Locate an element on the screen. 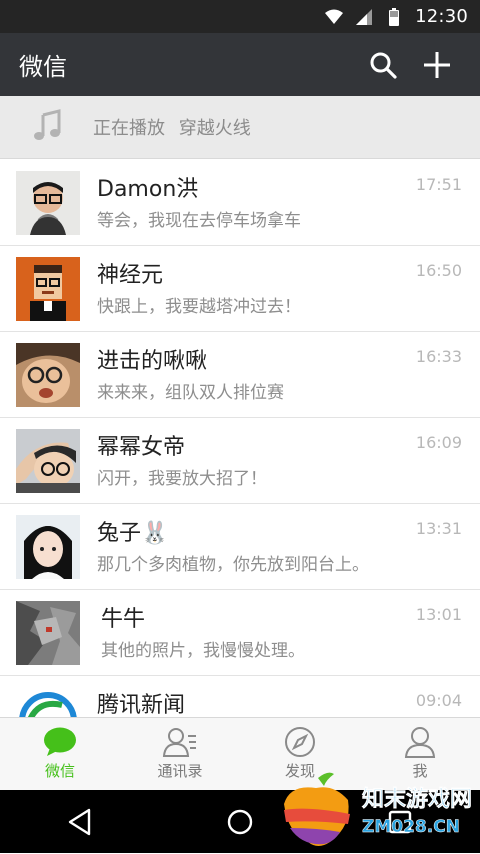 The width and height of the screenshot is (480, 854). home-button is located at coordinates (240, 822).